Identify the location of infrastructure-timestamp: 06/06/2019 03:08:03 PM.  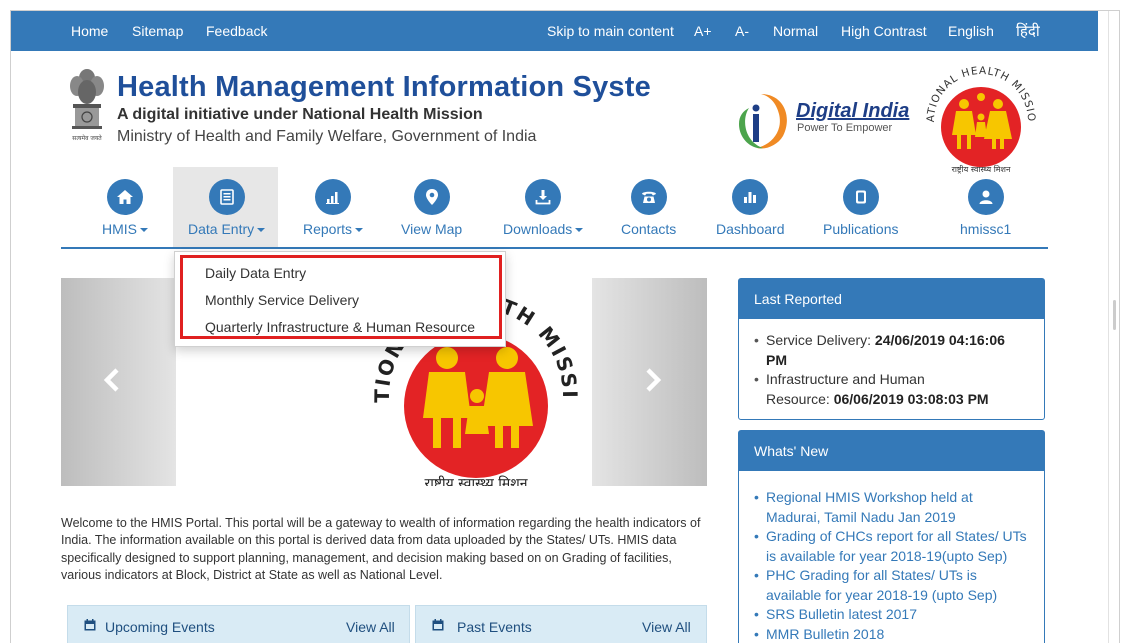
(911, 398).